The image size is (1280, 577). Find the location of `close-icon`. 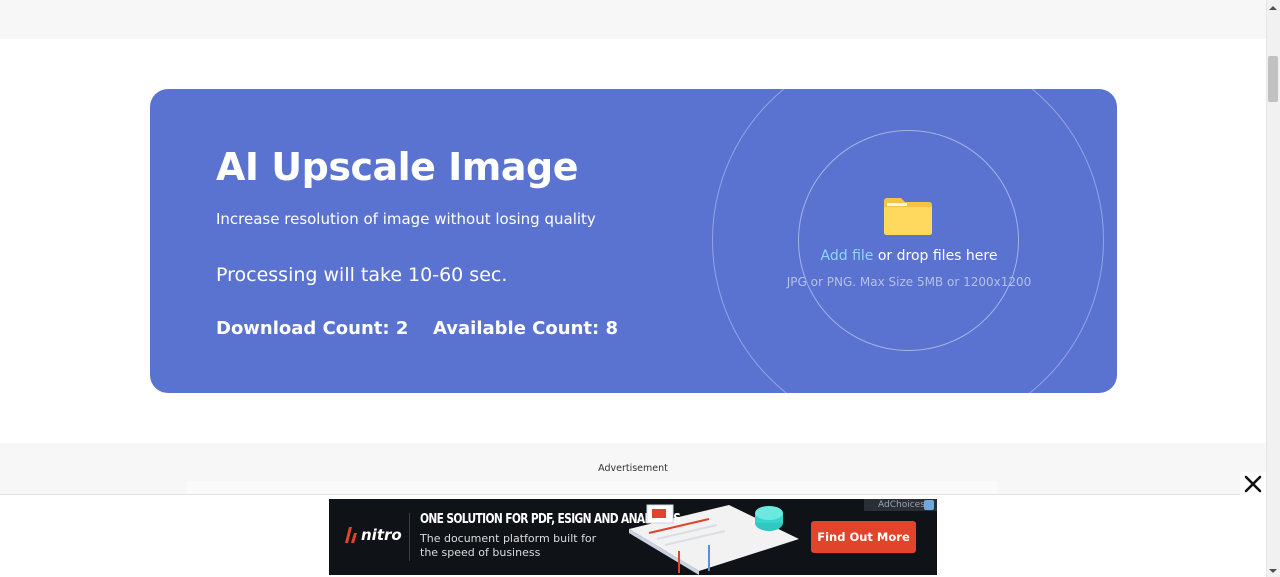

close-icon is located at coordinates (1253, 484).